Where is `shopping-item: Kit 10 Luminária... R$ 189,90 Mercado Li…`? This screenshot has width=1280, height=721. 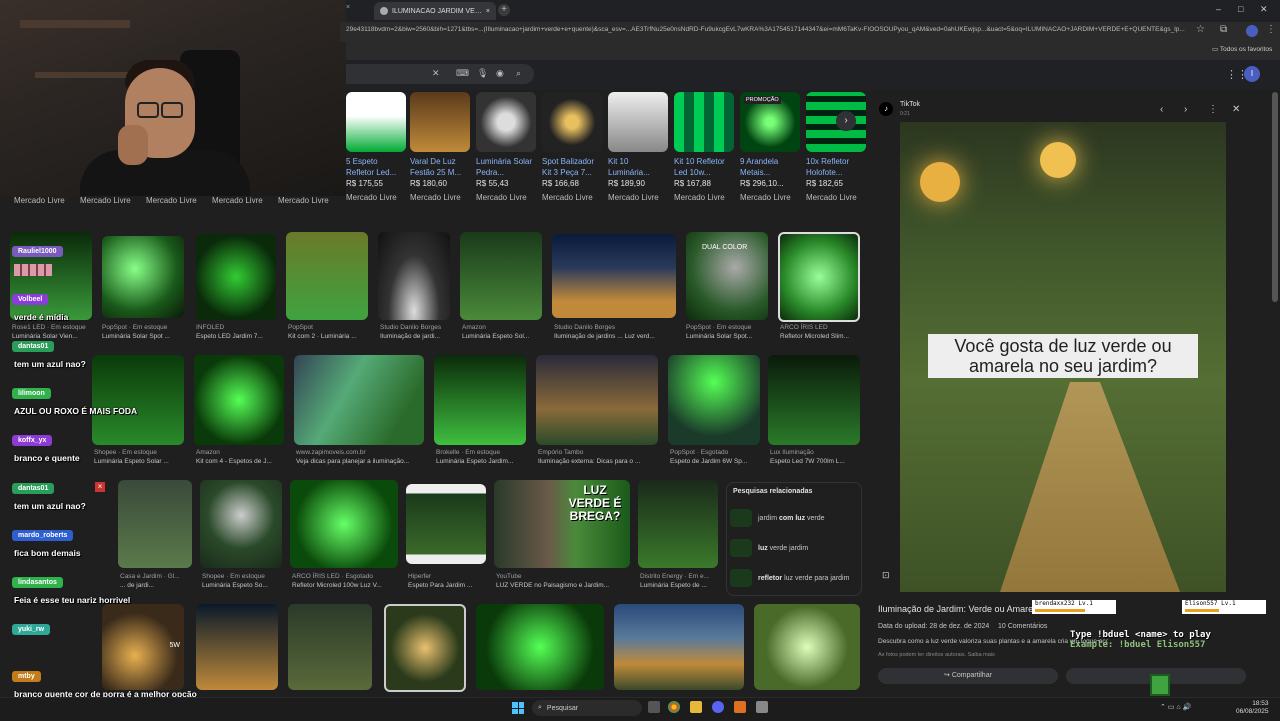 shopping-item: Kit 10 Luminária... R$ 189,90 Mercado Li… is located at coordinates (638, 147).